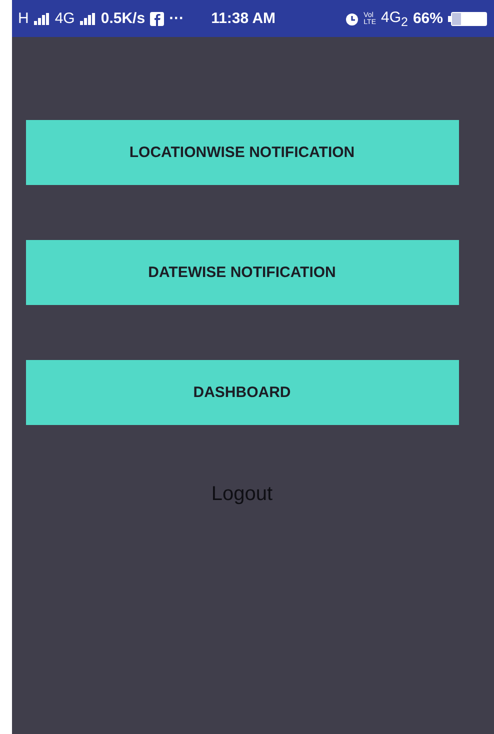 This screenshot has height=734, width=494. I want to click on facebook-icon, so click(157, 19).